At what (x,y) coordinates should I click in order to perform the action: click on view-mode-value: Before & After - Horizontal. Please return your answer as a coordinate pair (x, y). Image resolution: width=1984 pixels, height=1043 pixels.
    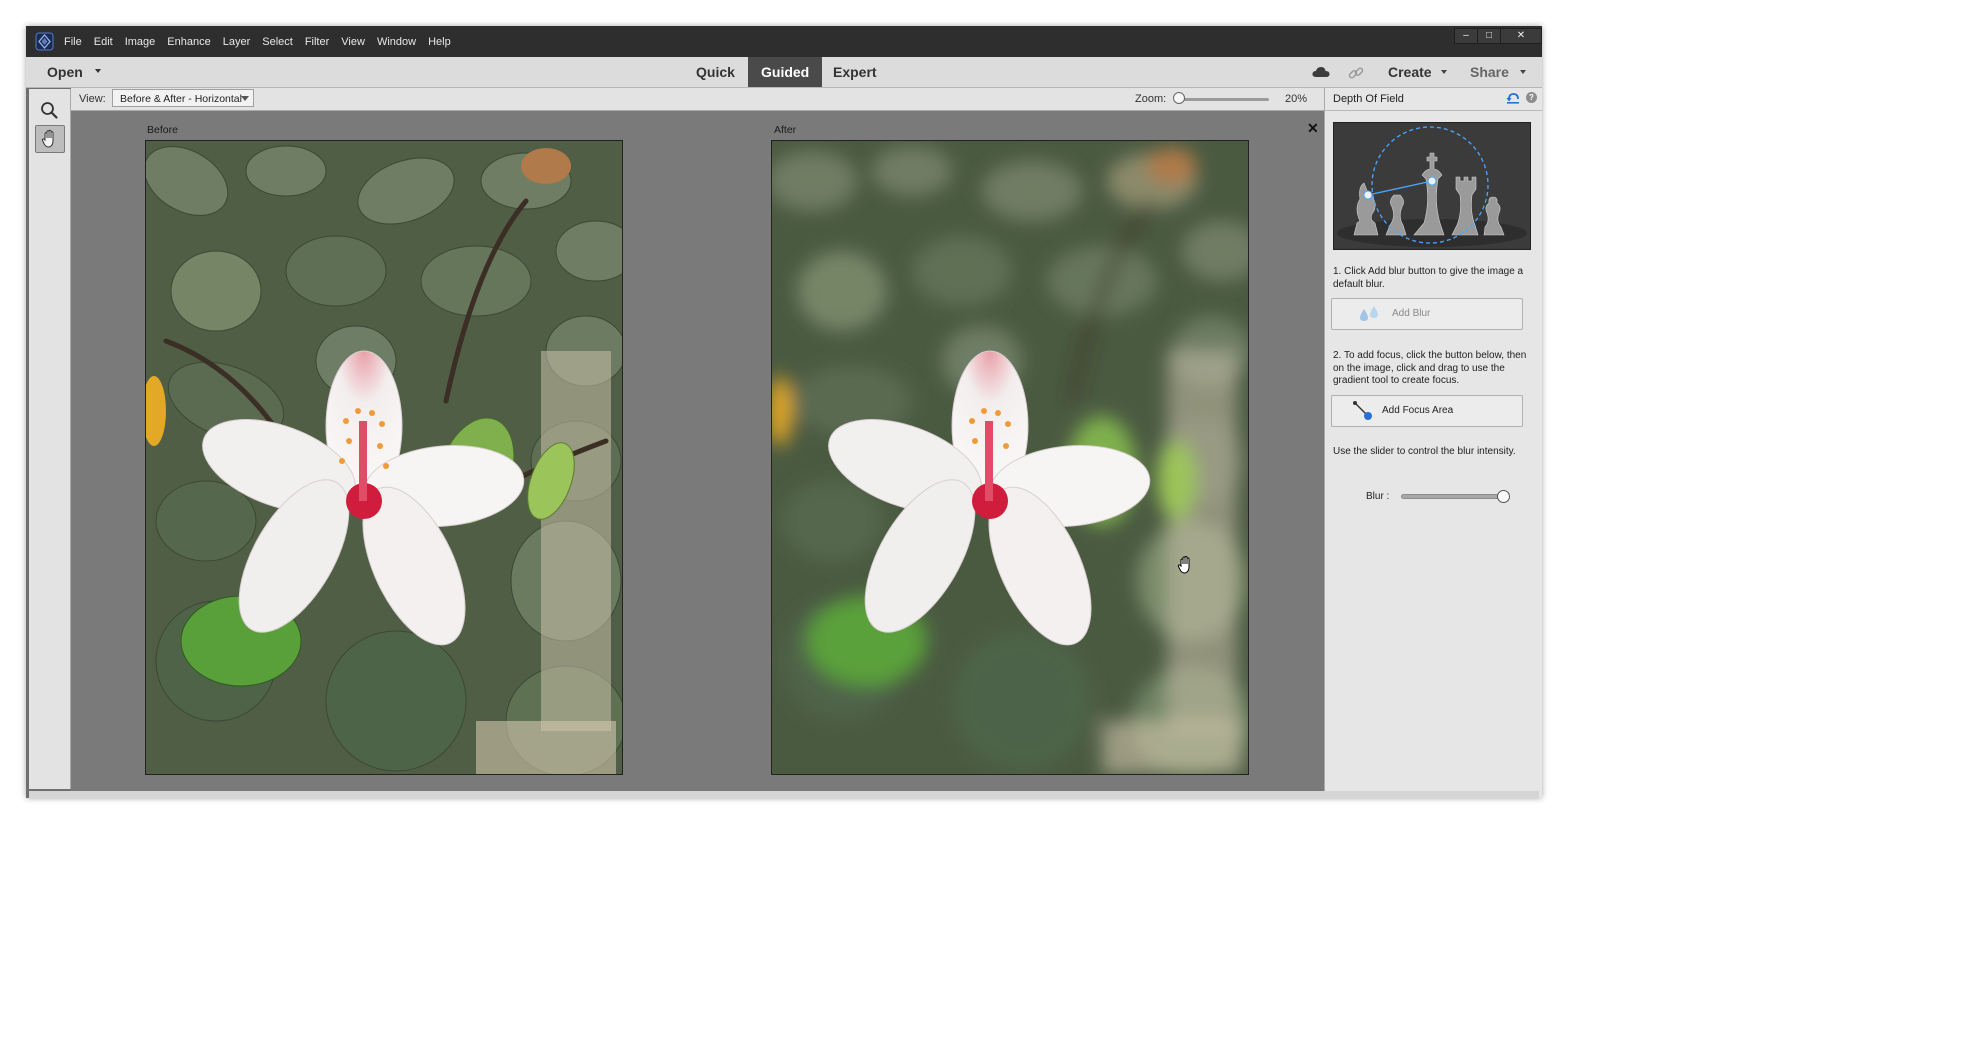
    Looking at the image, I should click on (181, 99).